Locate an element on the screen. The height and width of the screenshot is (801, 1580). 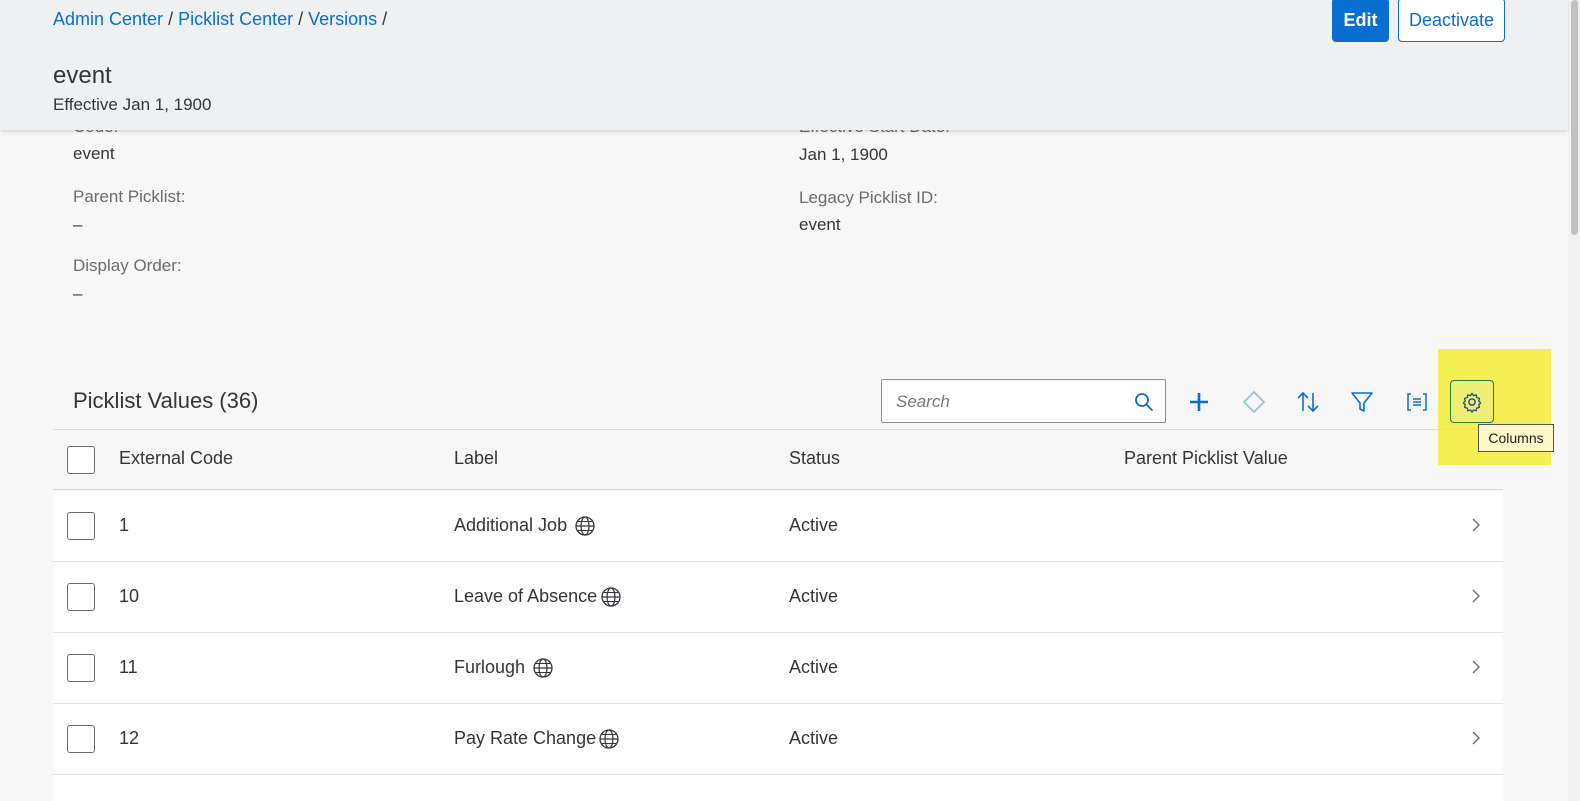
row-external-code: 11 is located at coordinates (128, 667).